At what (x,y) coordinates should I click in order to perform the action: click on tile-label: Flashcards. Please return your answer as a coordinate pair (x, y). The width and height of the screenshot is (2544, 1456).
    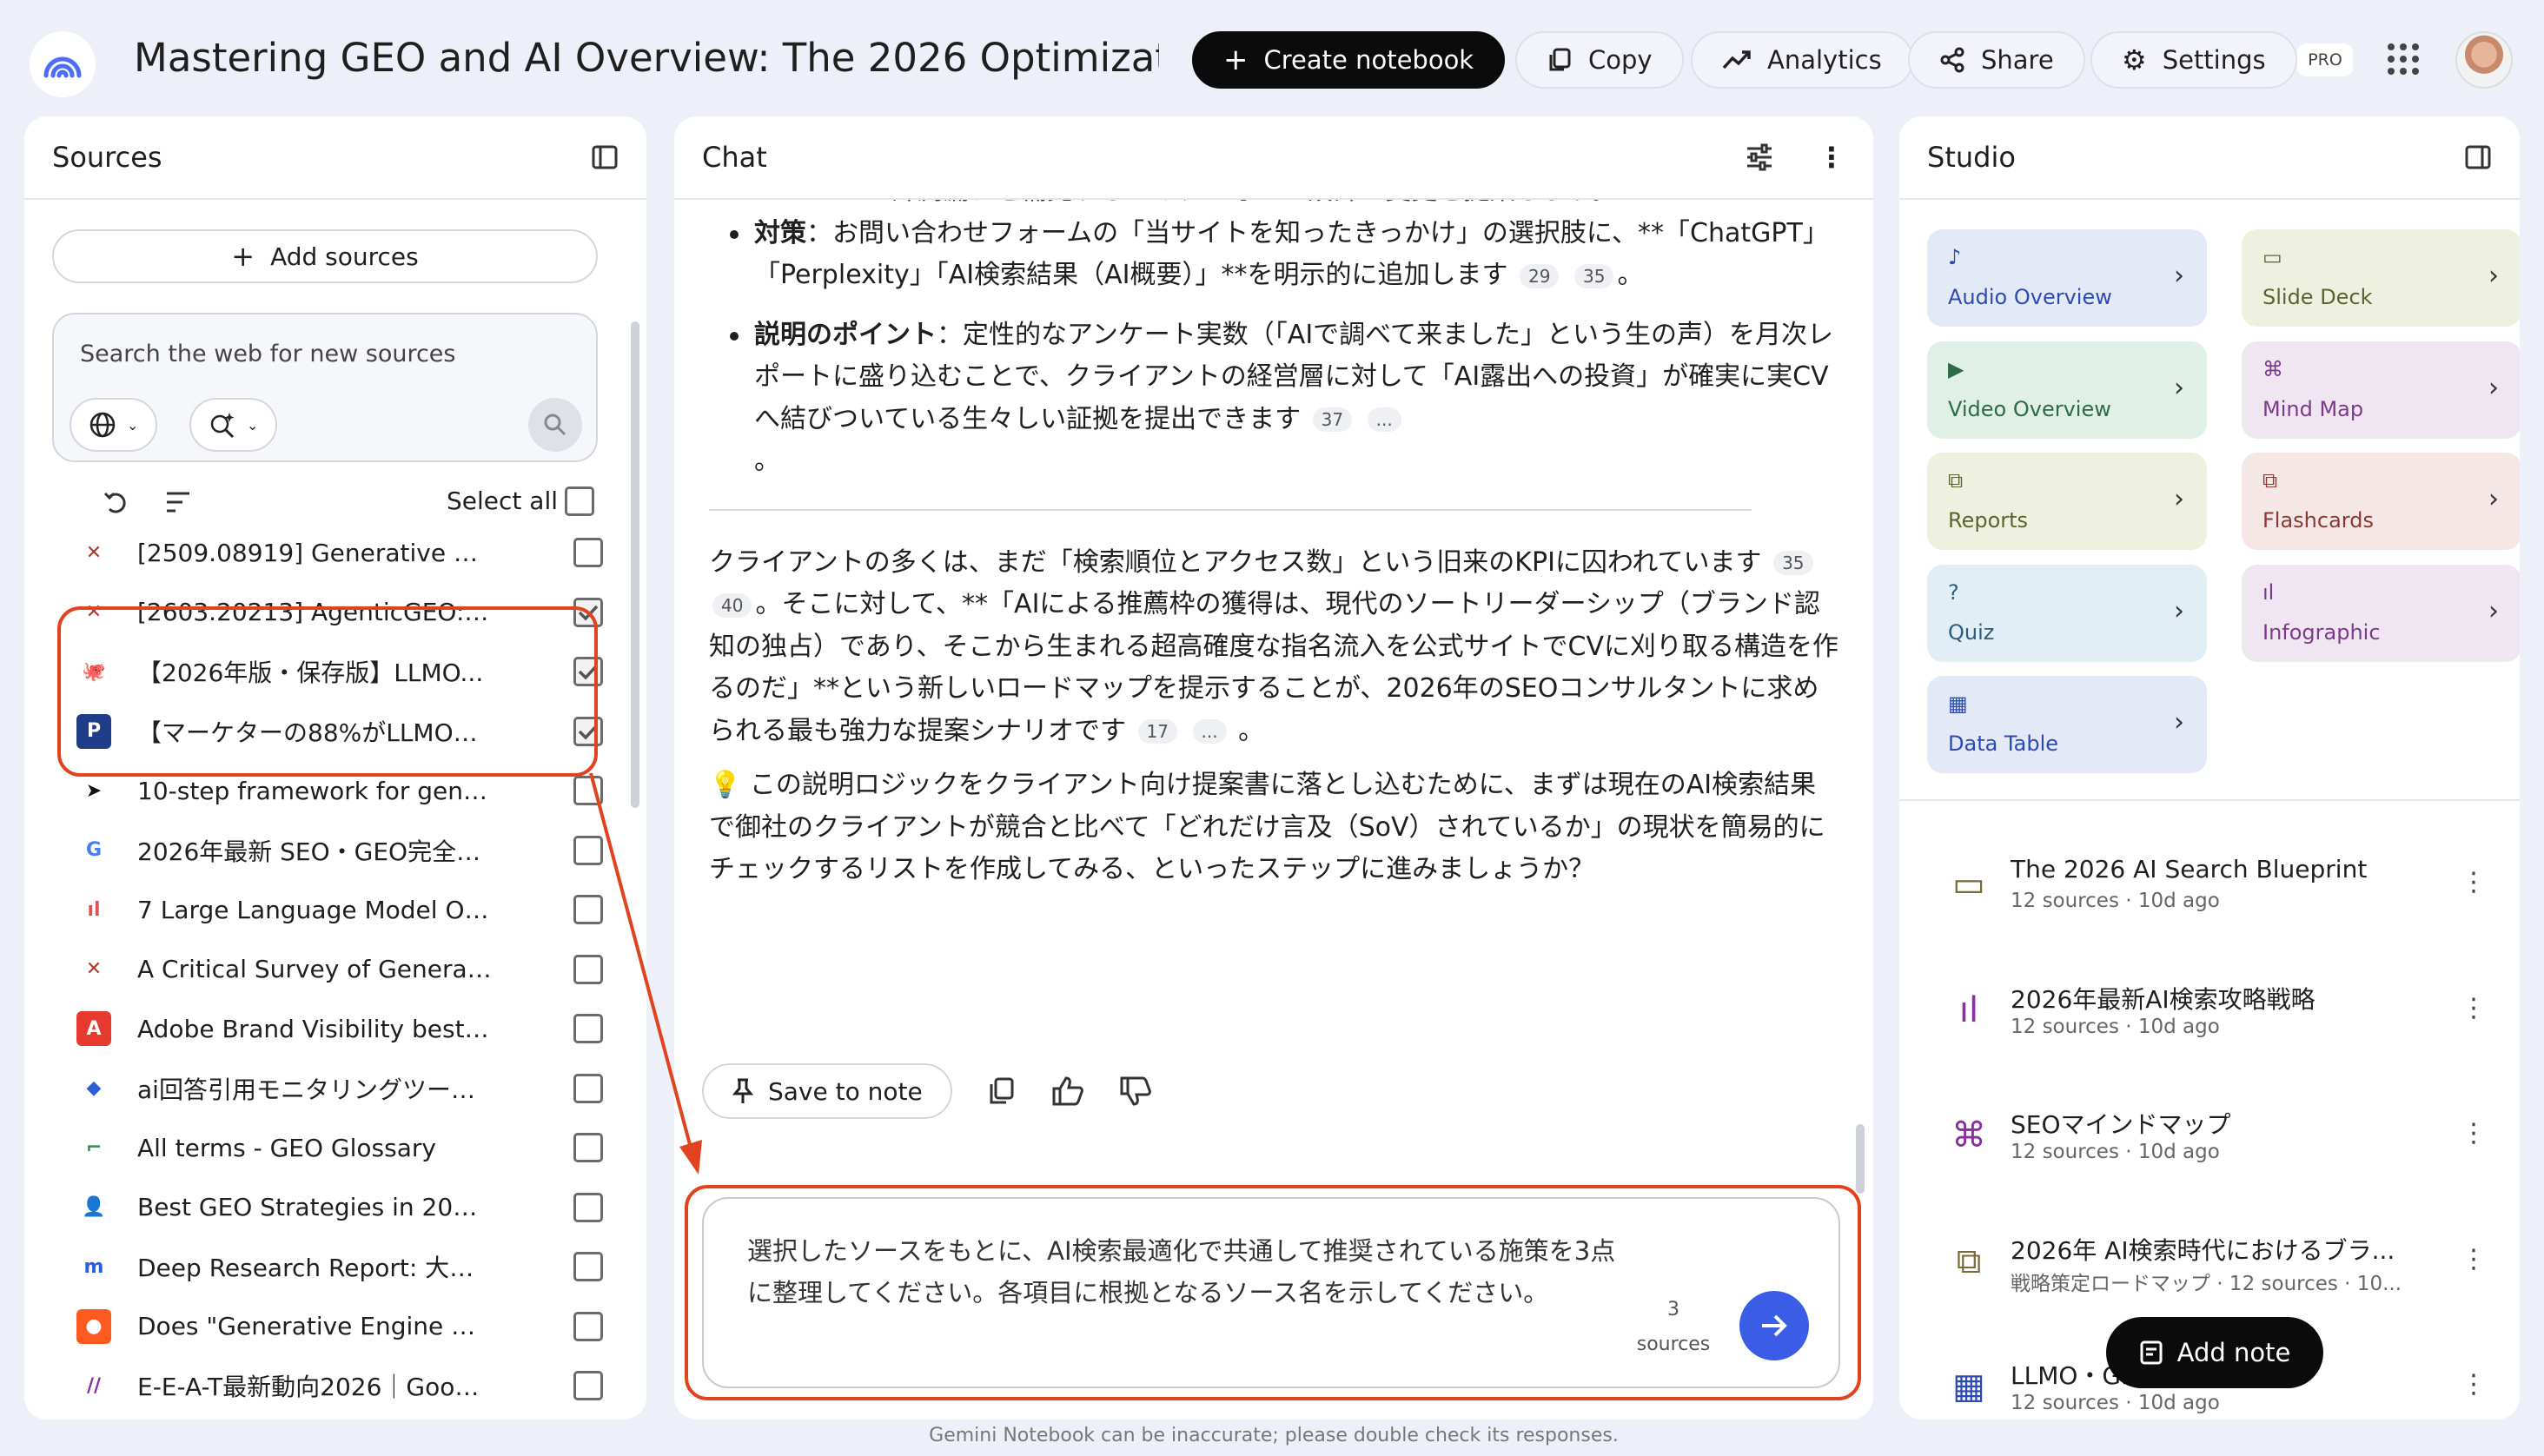
    Looking at the image, I should click on (2318, 520).